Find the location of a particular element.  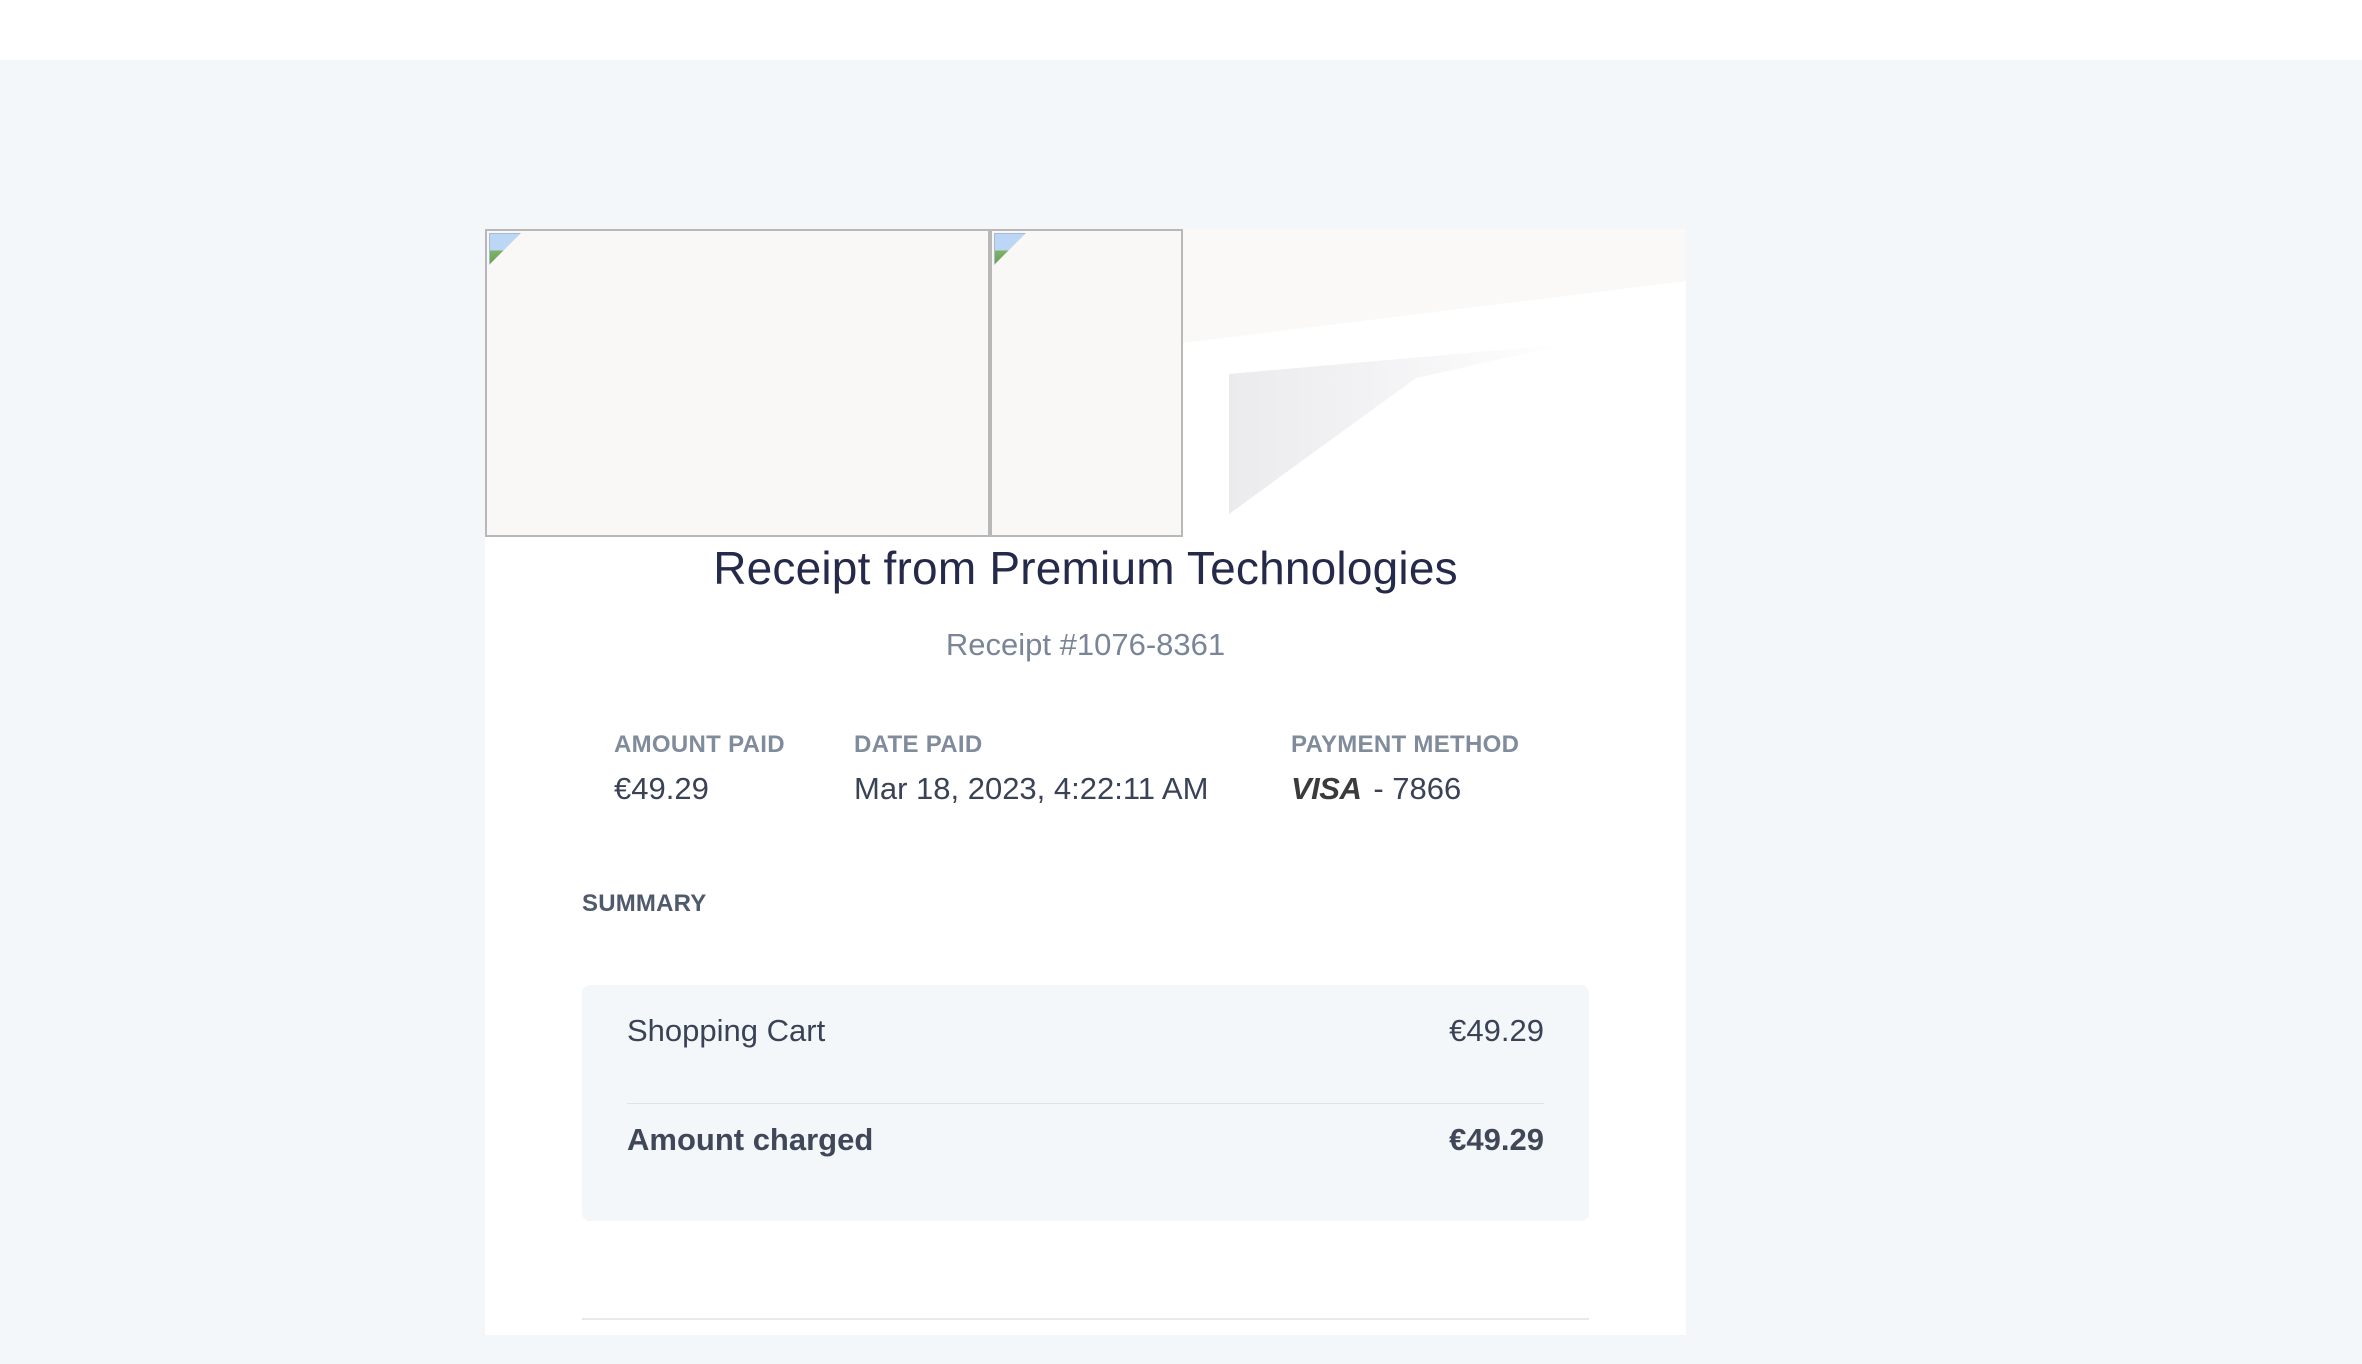

amount-paid-section: AMOUNT PAID €49.29 is located at coordinates (699, 769).